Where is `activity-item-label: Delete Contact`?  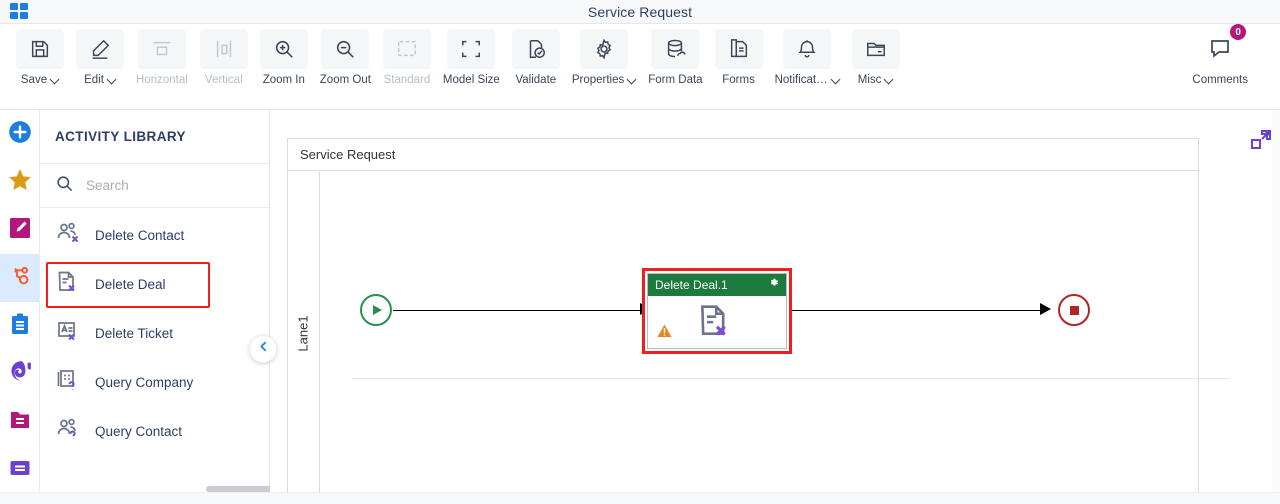 activity-item-label: Delete Contact is located at coordinates (140, 235).